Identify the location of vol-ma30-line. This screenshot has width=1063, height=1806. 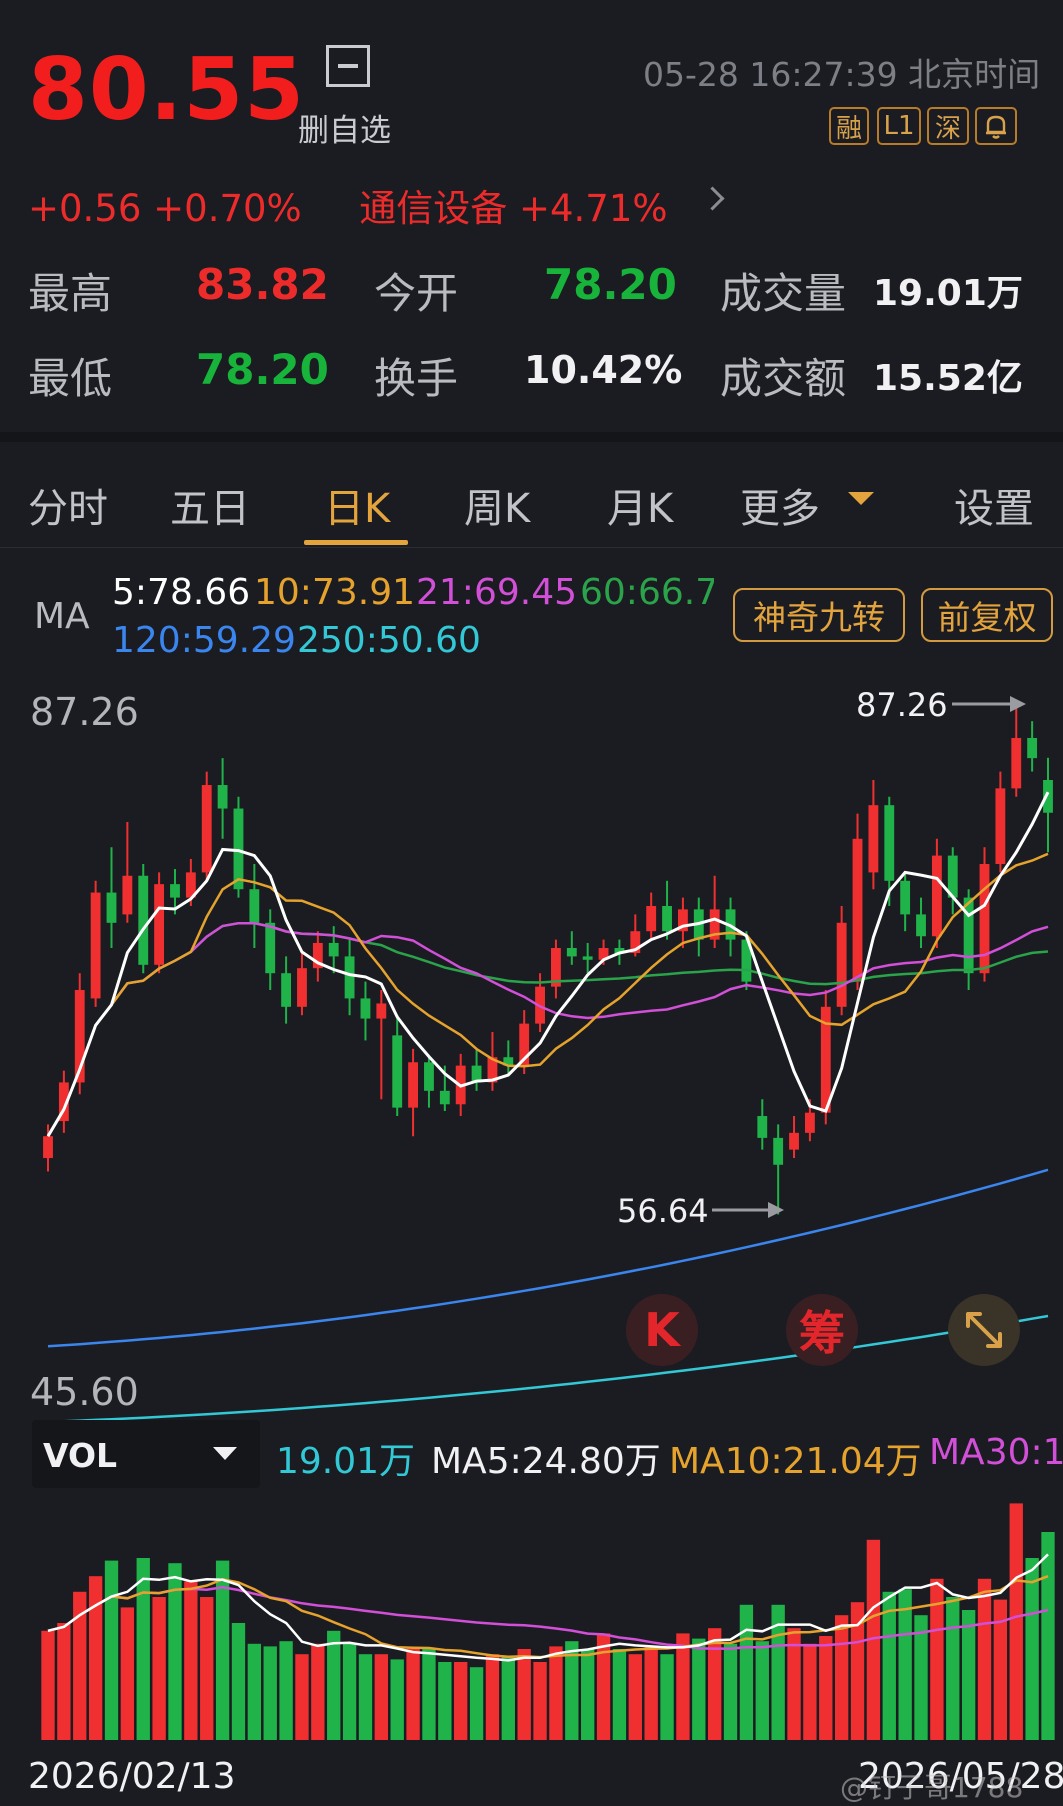
(548, 1618).